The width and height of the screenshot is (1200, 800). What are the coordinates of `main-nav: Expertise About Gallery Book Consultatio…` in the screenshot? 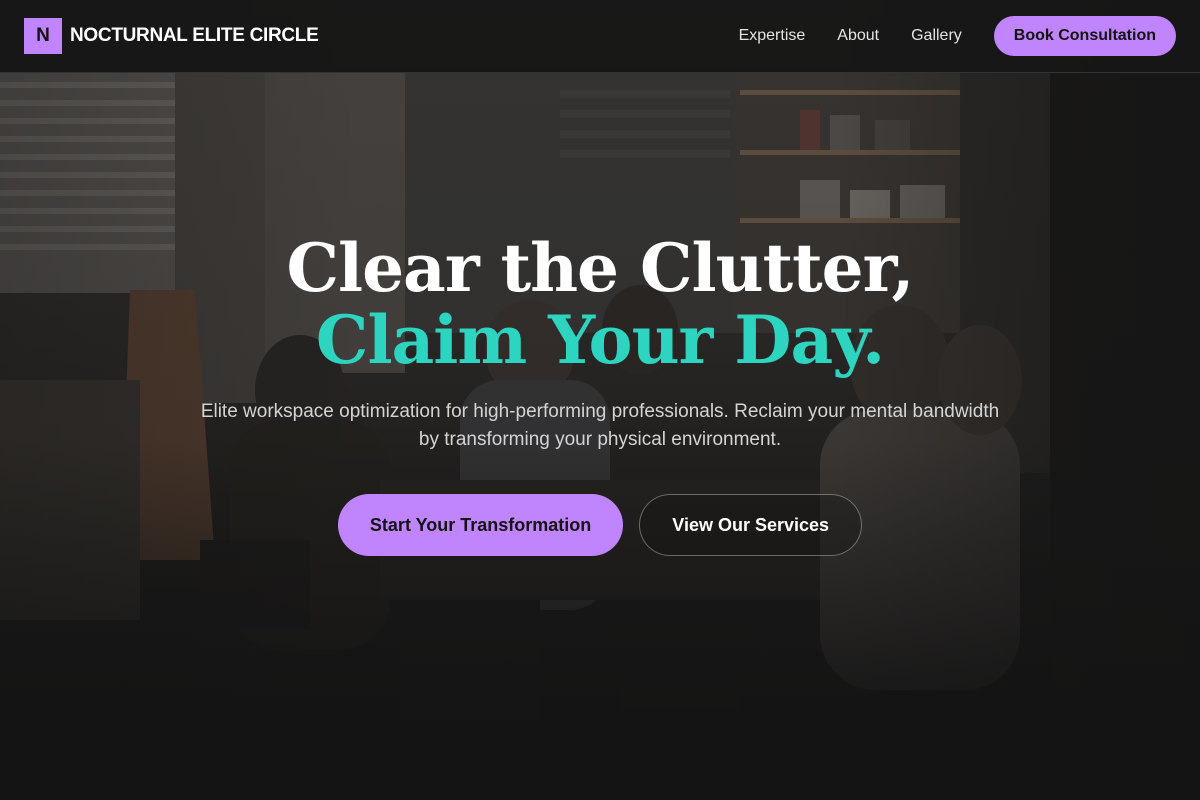 It's located at (957, 36).